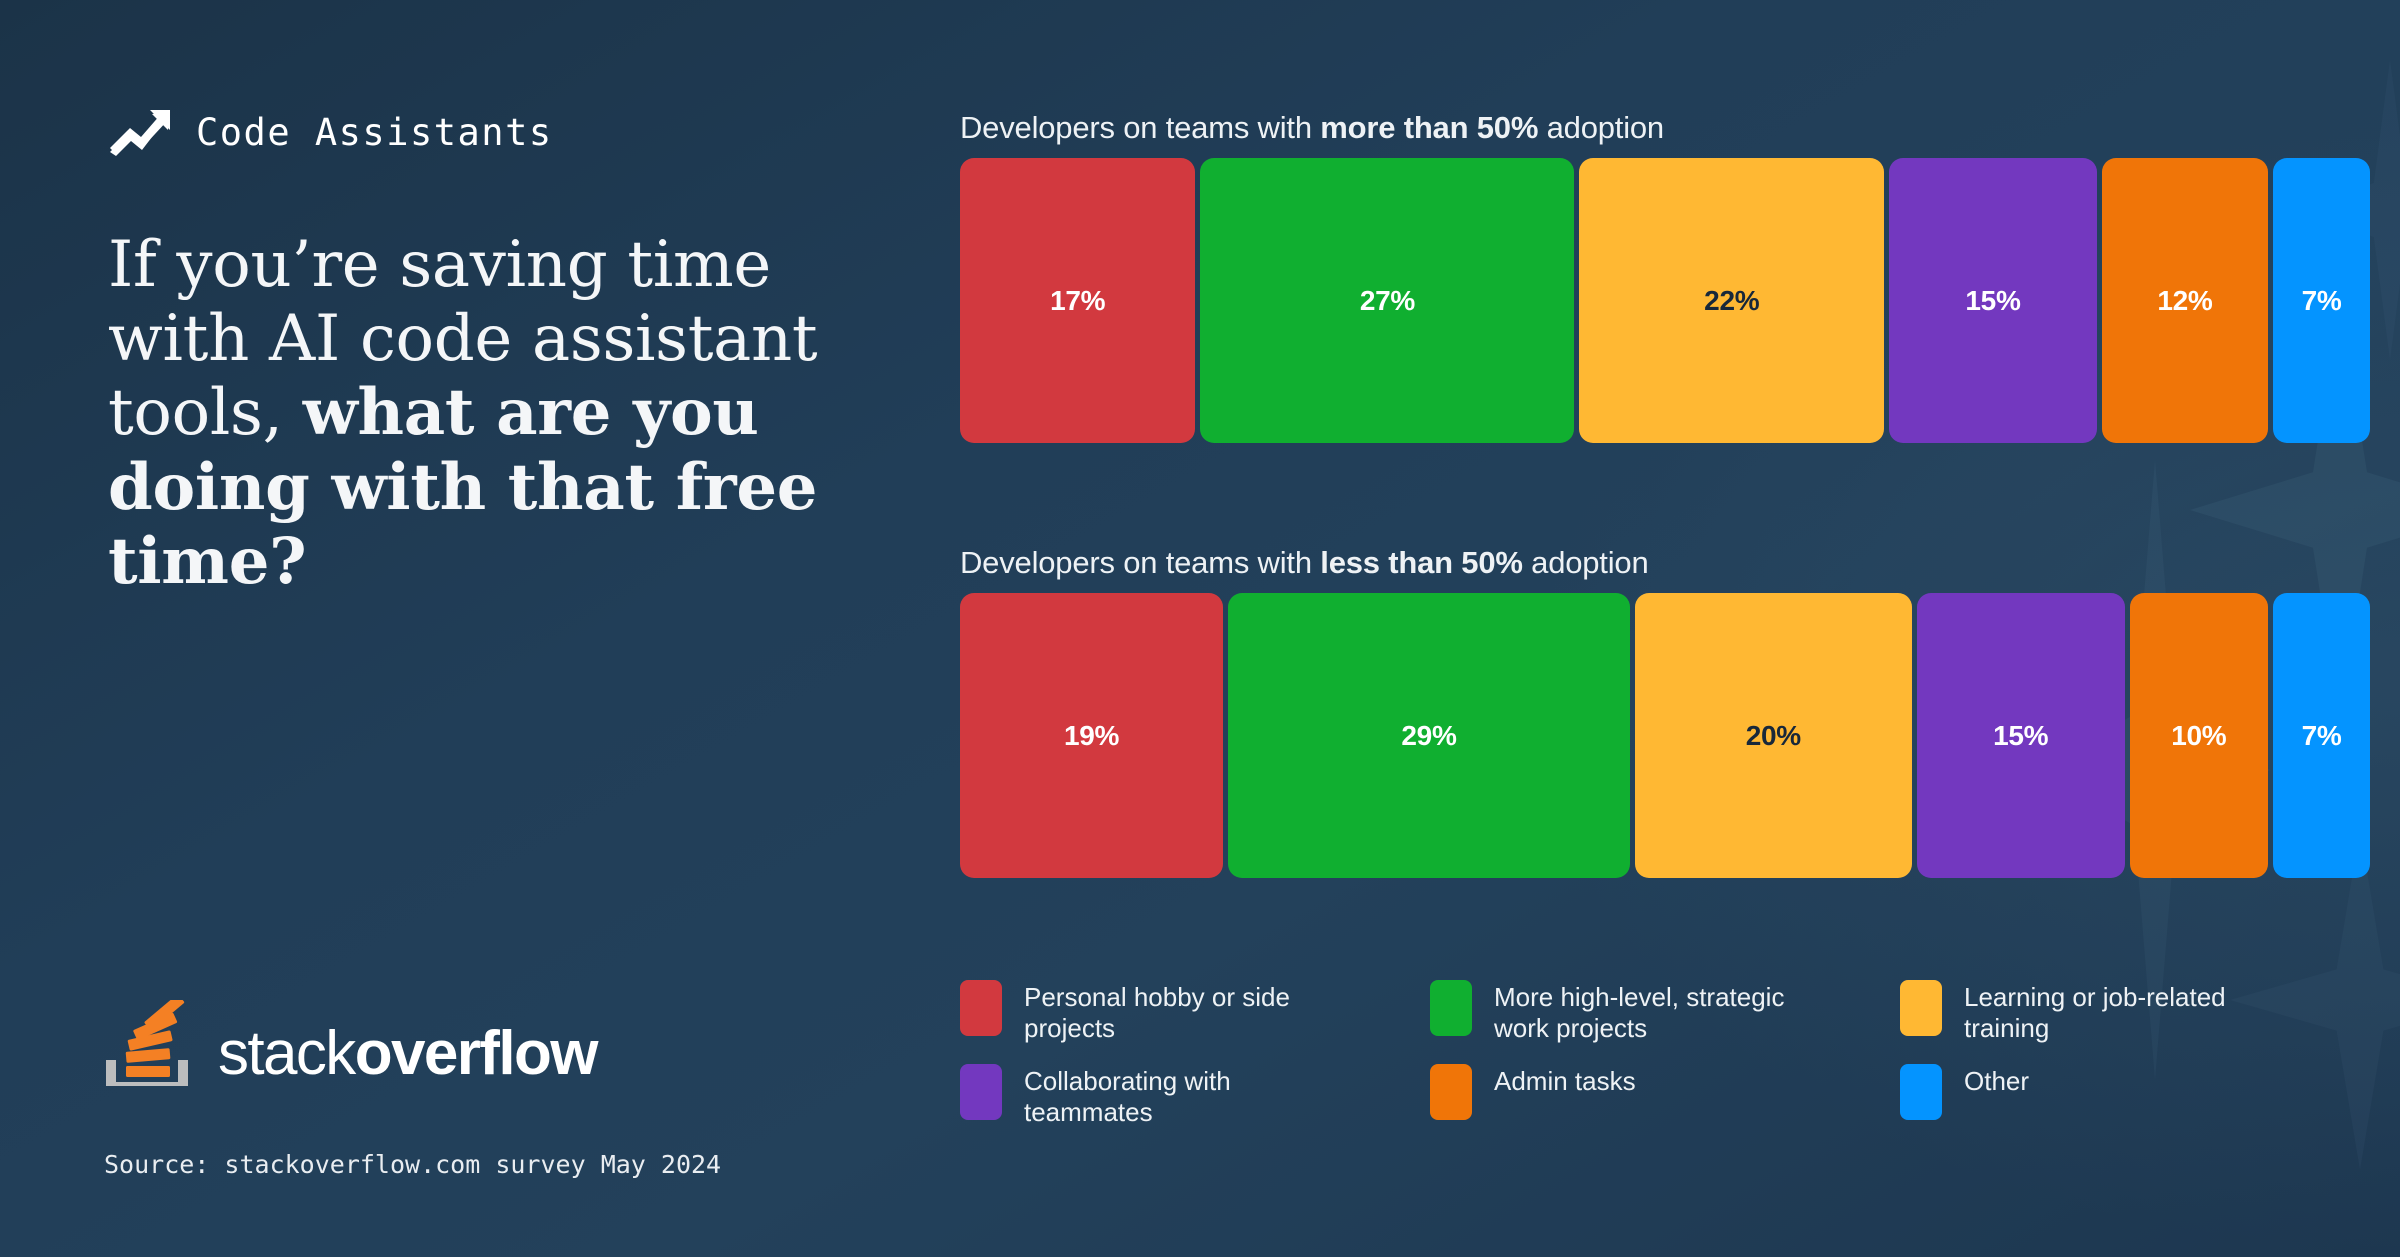 The width and height of the screenshot is (2400, 1257). Describe the element at coordinates (981, 1092) in the screenshot. I see `legend-swatch-collaborating` at that location.